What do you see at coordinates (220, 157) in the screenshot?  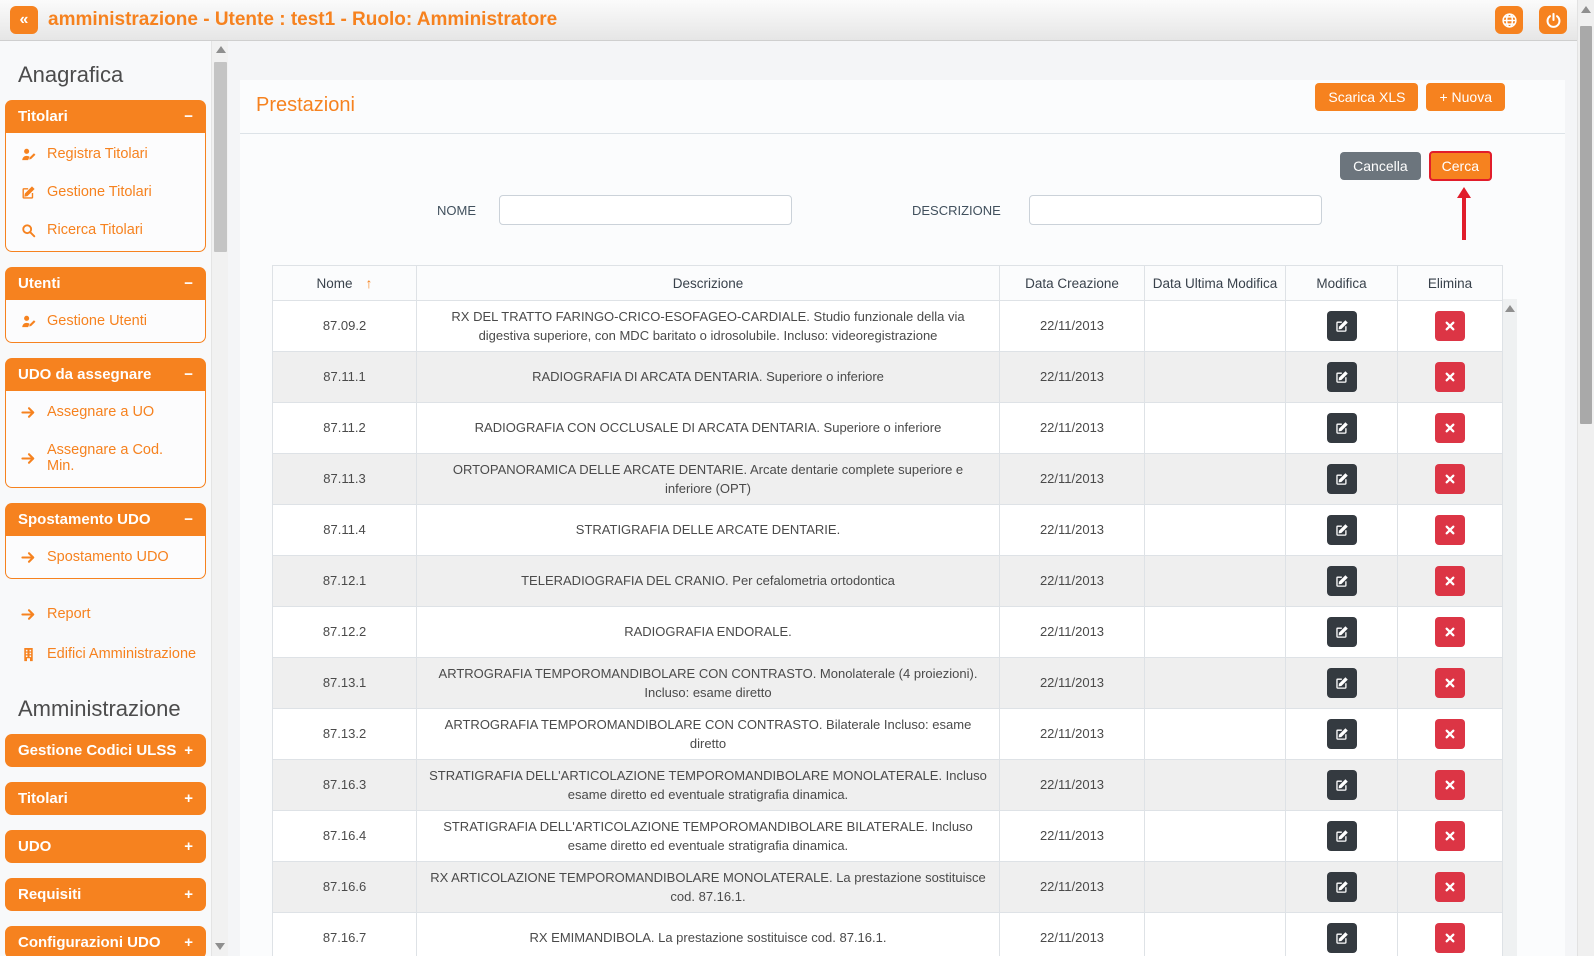 I see `sidebar-scrollbar-thumb` at bounding box center [220, 157].